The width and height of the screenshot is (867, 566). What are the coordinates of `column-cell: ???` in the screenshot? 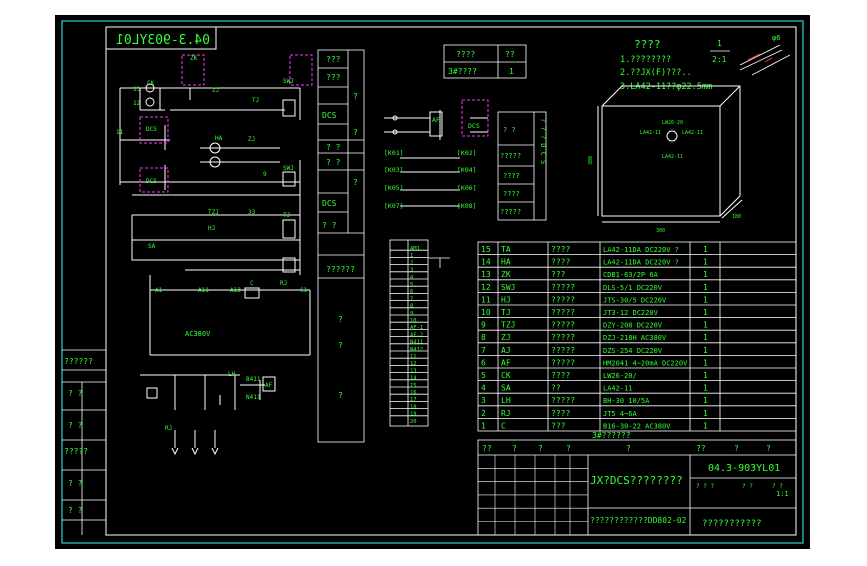 It's located at (333, 77).